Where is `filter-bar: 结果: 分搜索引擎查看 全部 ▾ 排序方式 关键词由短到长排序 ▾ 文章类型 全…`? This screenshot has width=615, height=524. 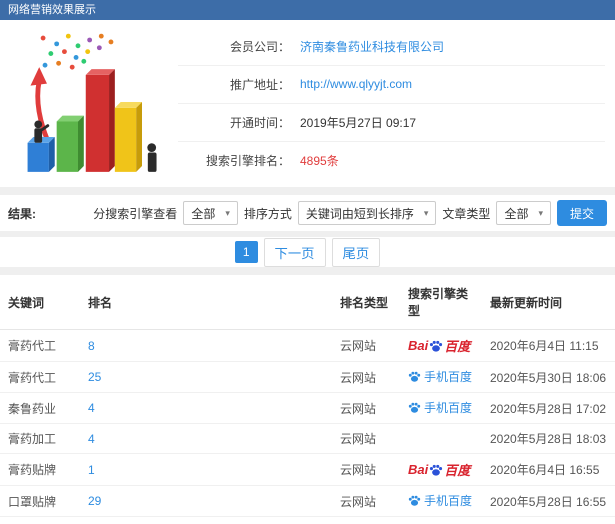
filter-bar: 结果: 分搜索引擎查看 全部 ▾ 排序方式 关键词由短到长排序 ▾ 文章类型 全… is located at coordinates (307, 213).